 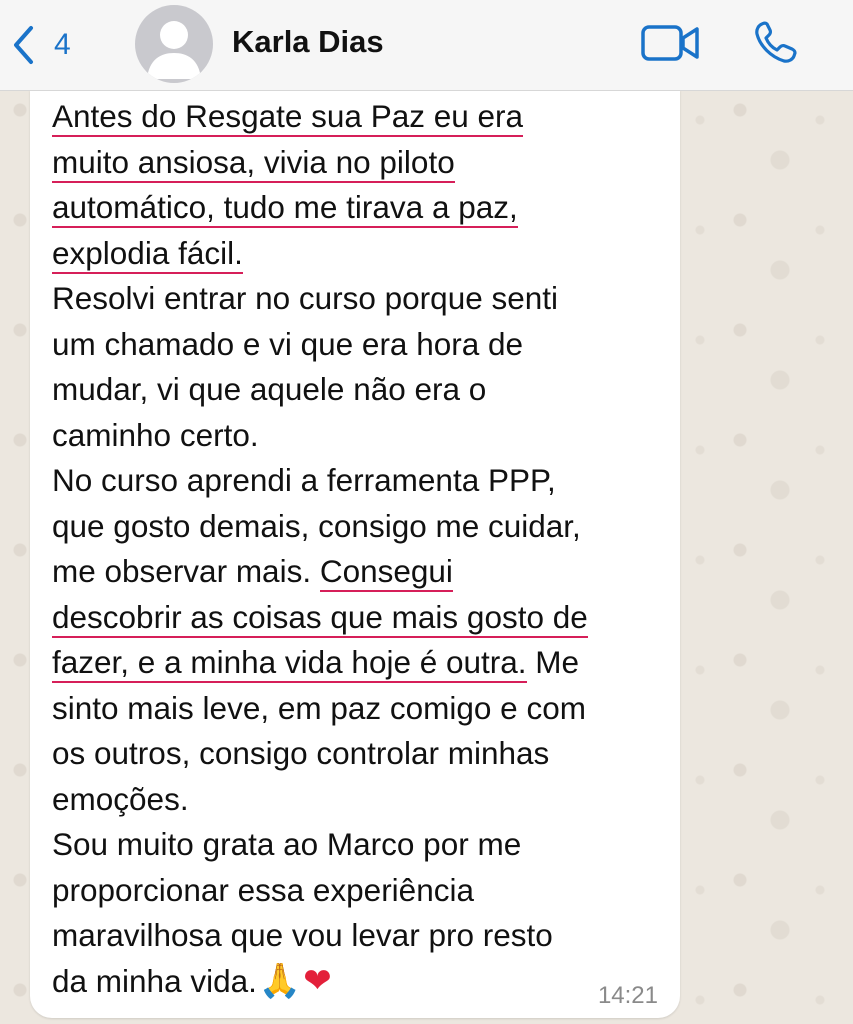 What do you see at coordinates (302, 935) in the screenshot?
I see `message-line: maravilhosa que vou levar pro resto` at bounding box center [302, 935].